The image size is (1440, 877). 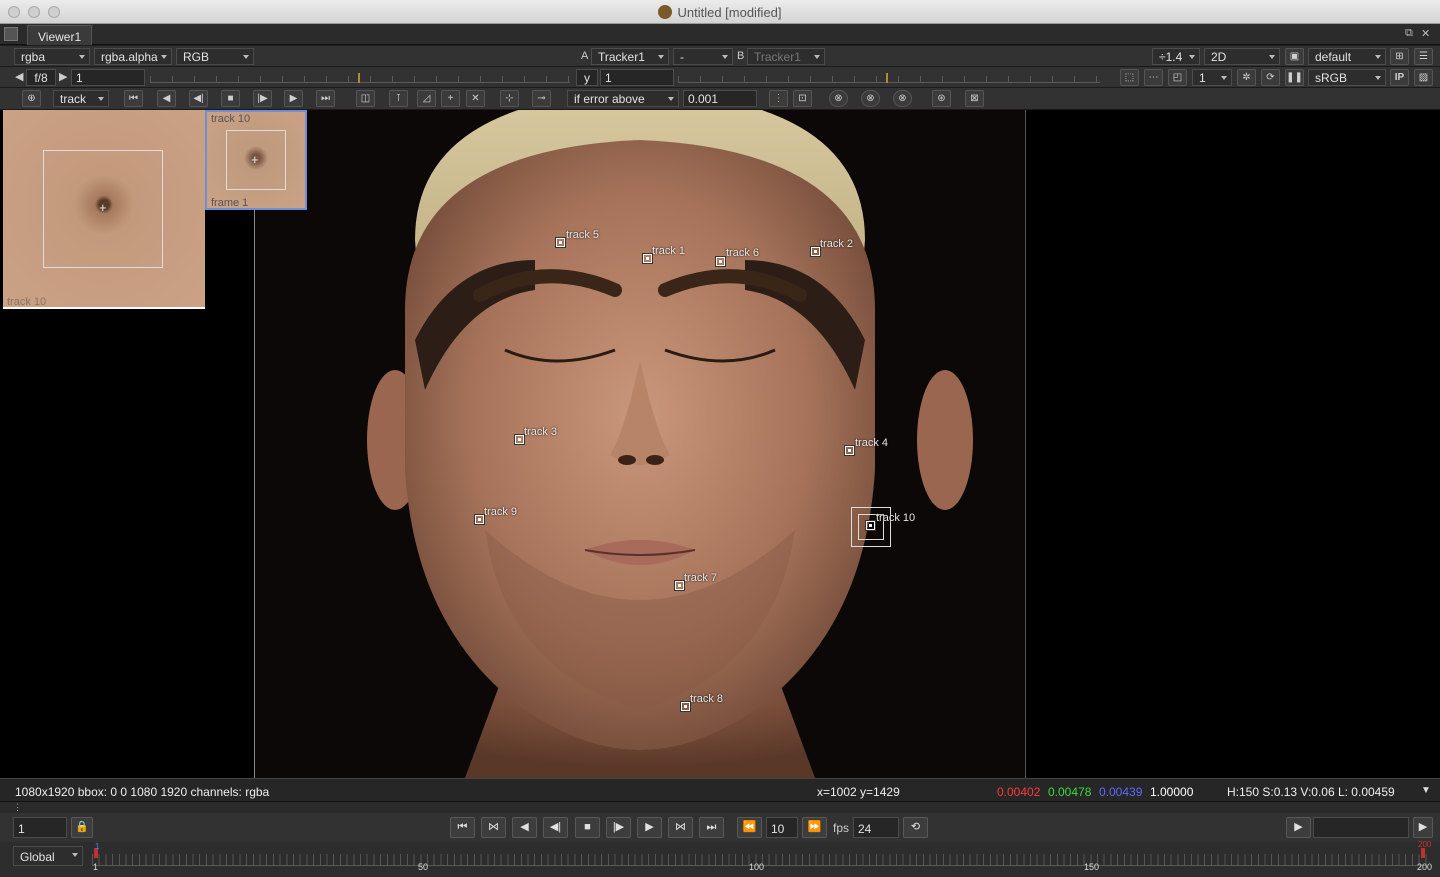 I want to click on gain-slider, so click(x=360, y=78).